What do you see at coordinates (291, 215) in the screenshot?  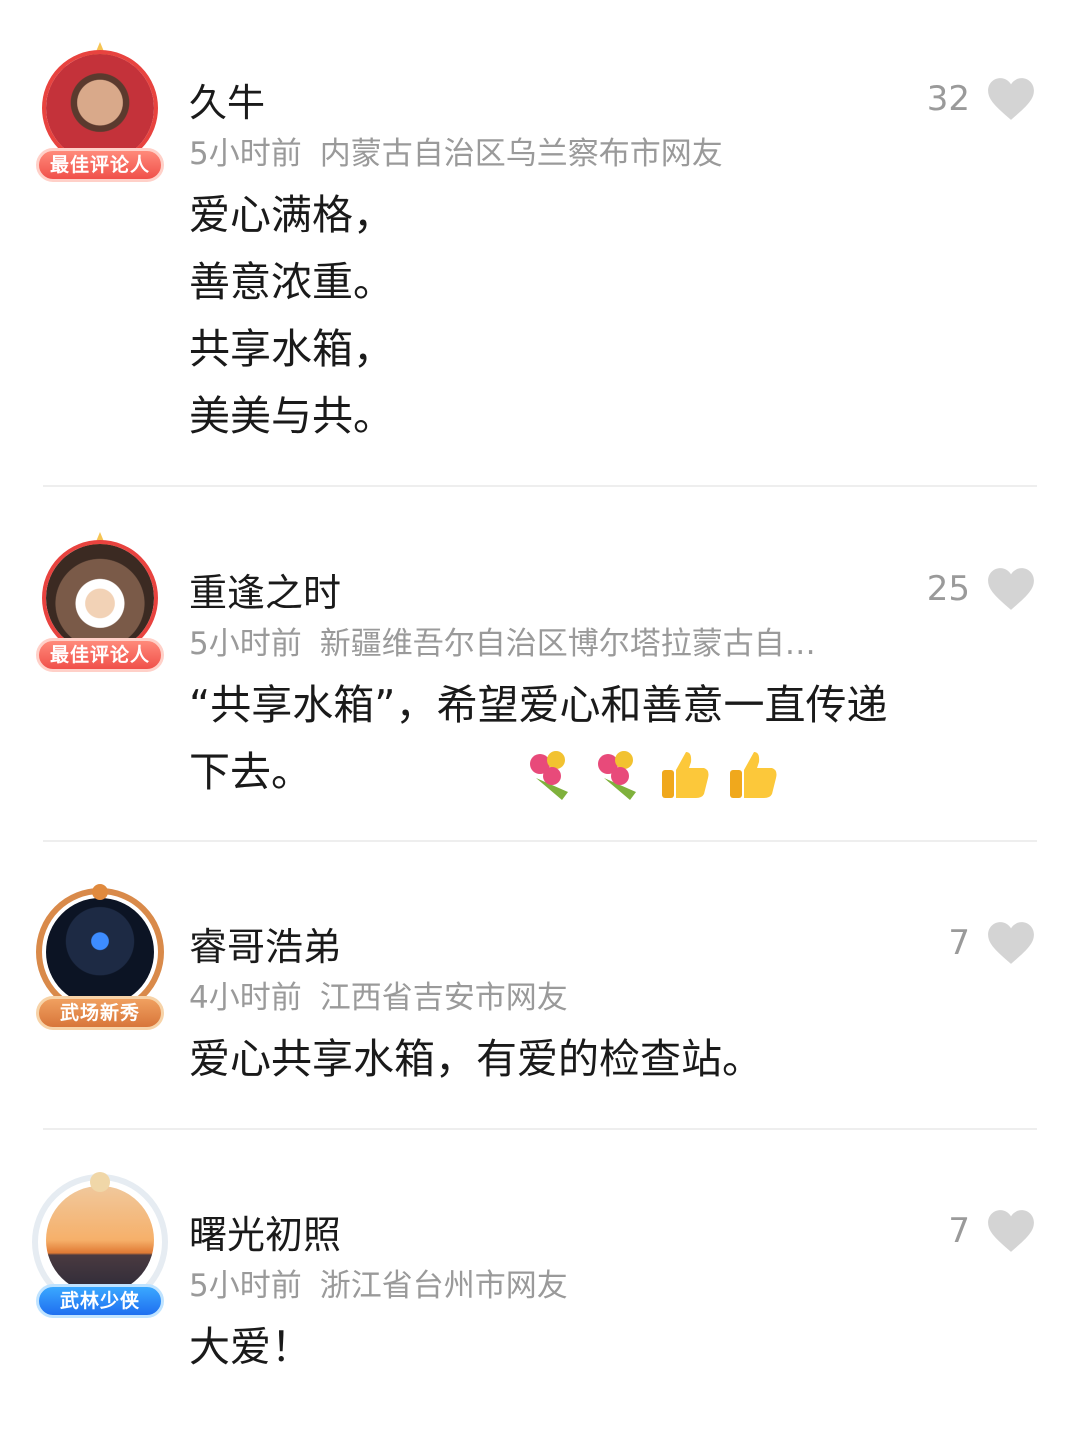 I see `comment-line: 爱心满格，` at bounding box center [291, 215].